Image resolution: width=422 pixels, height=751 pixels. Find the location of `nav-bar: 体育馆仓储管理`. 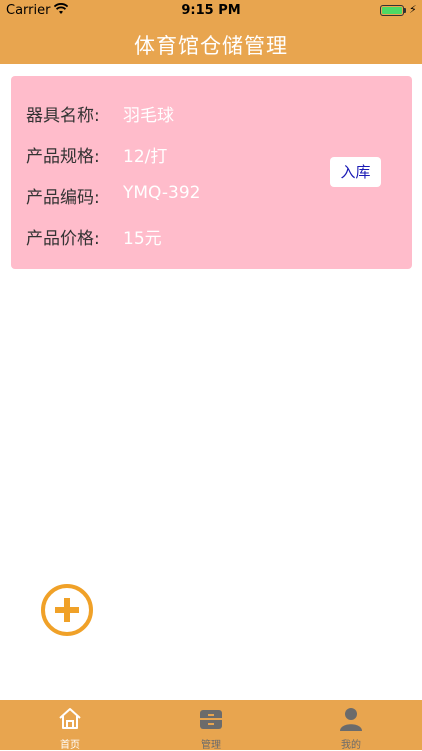

nav-bar: 体育馆仓储管理 is located at coordinates (211, 43).